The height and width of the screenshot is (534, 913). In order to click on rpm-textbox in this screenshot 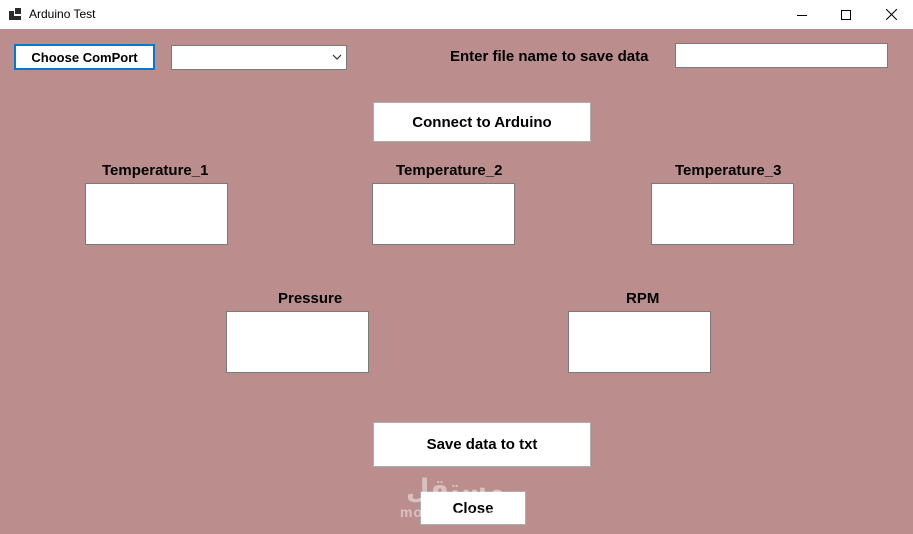, I will do `click(639, 342)`.